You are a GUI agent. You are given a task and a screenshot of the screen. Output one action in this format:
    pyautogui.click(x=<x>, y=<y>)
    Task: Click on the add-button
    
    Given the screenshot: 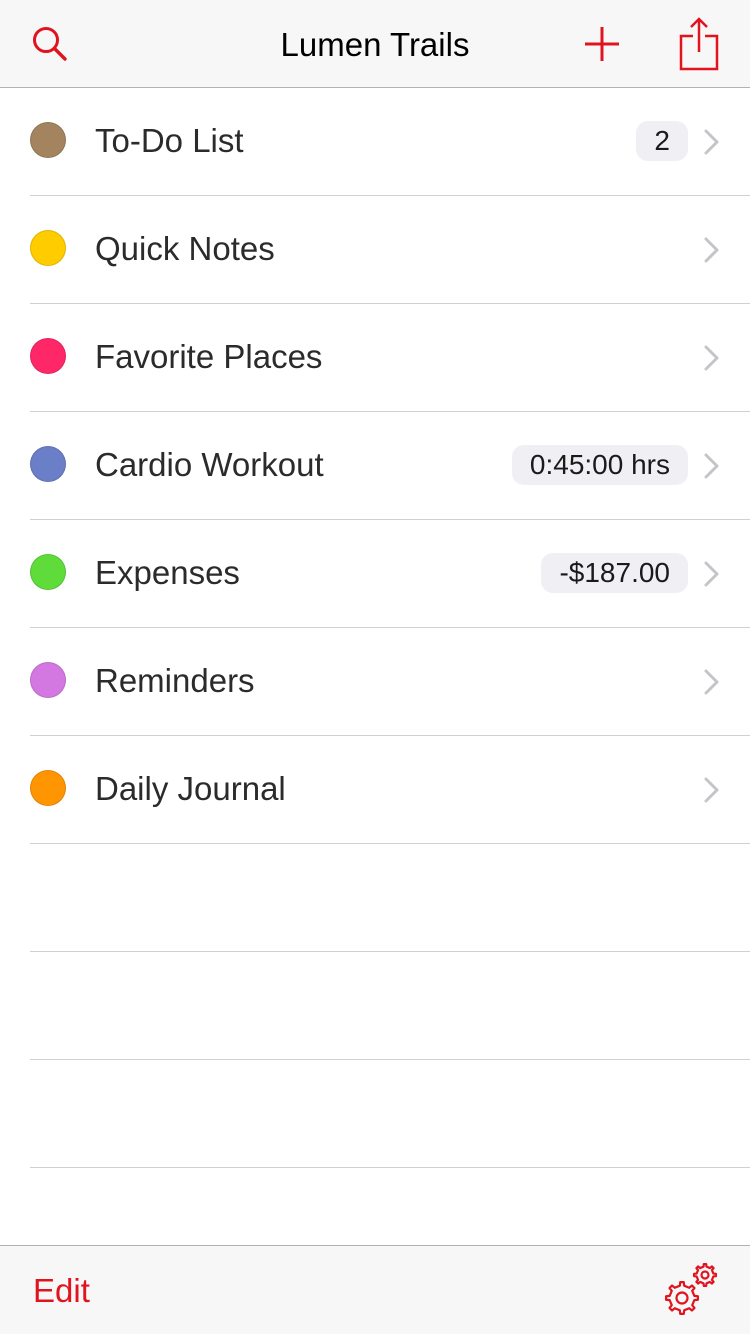 What is the action you would take?
    pyautogui.click(x=602, y=44)
    